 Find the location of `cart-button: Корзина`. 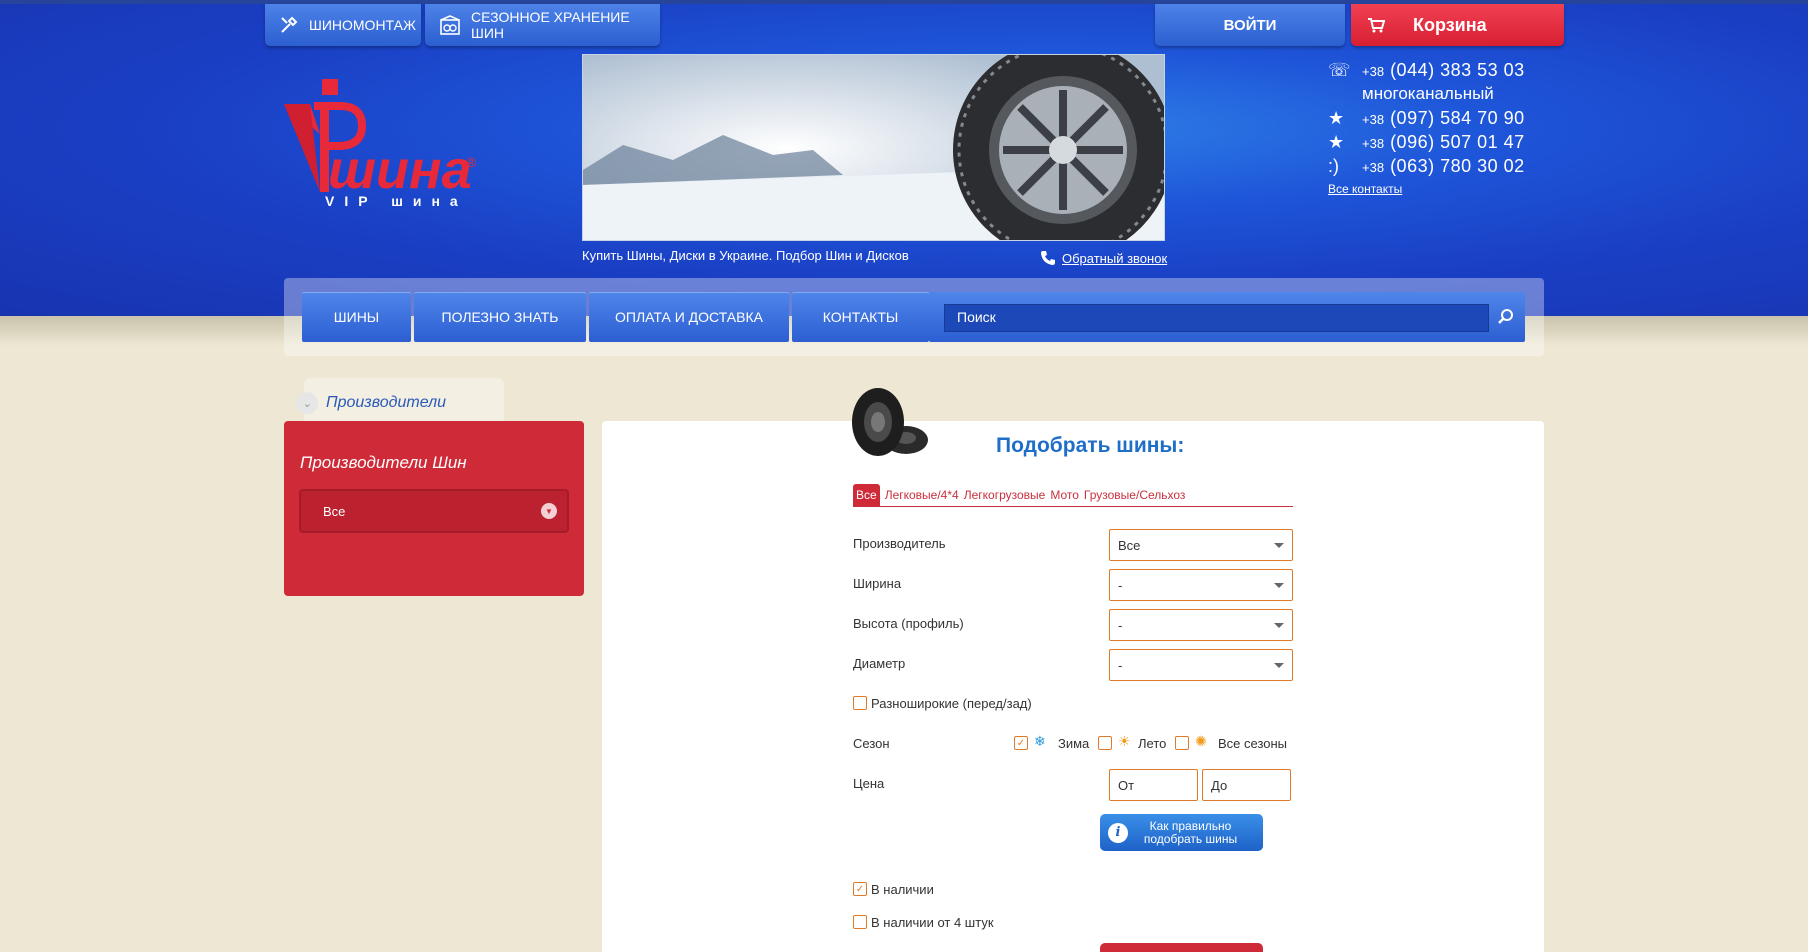

cart-button: Корзина is located at coordinates (1457, 25).